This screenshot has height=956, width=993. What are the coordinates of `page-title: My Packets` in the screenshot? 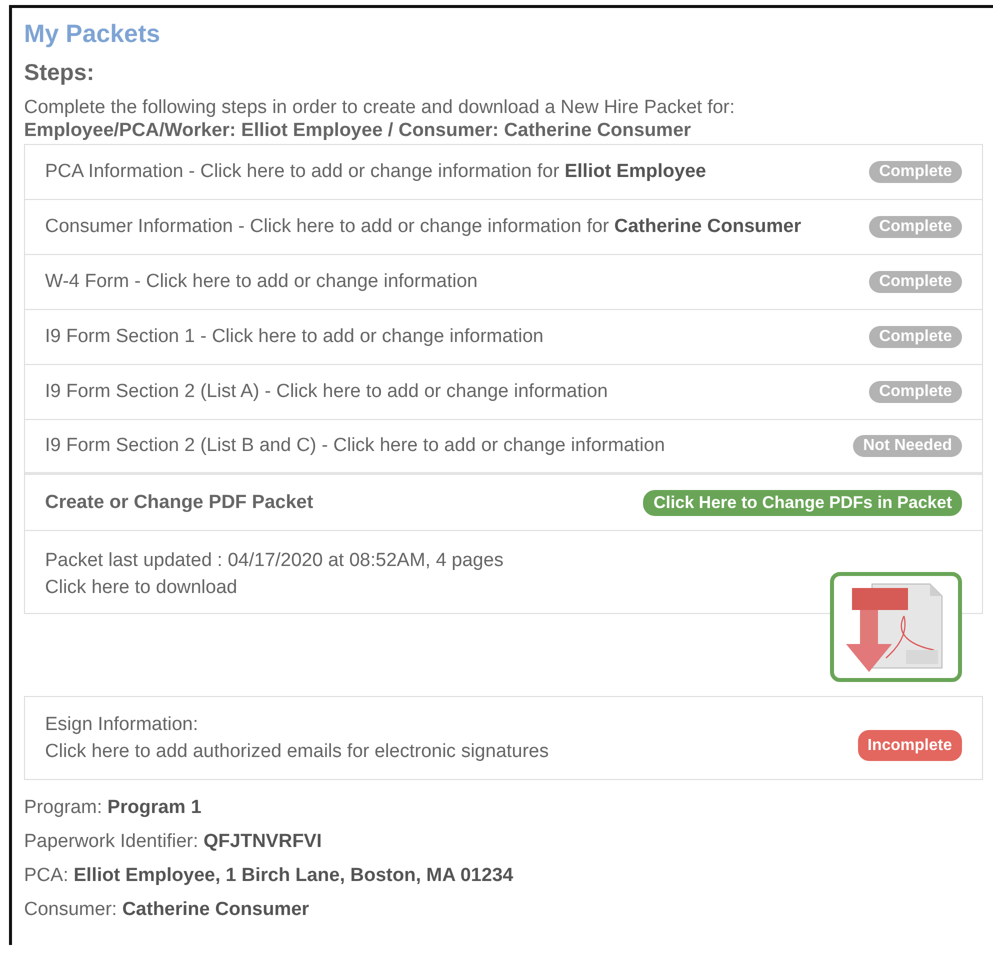 It's located at (93, 34).